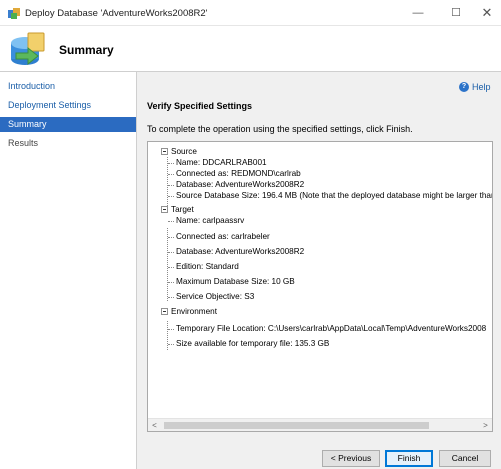  I want to click on summary-wizard-icon, so click(28, 49).